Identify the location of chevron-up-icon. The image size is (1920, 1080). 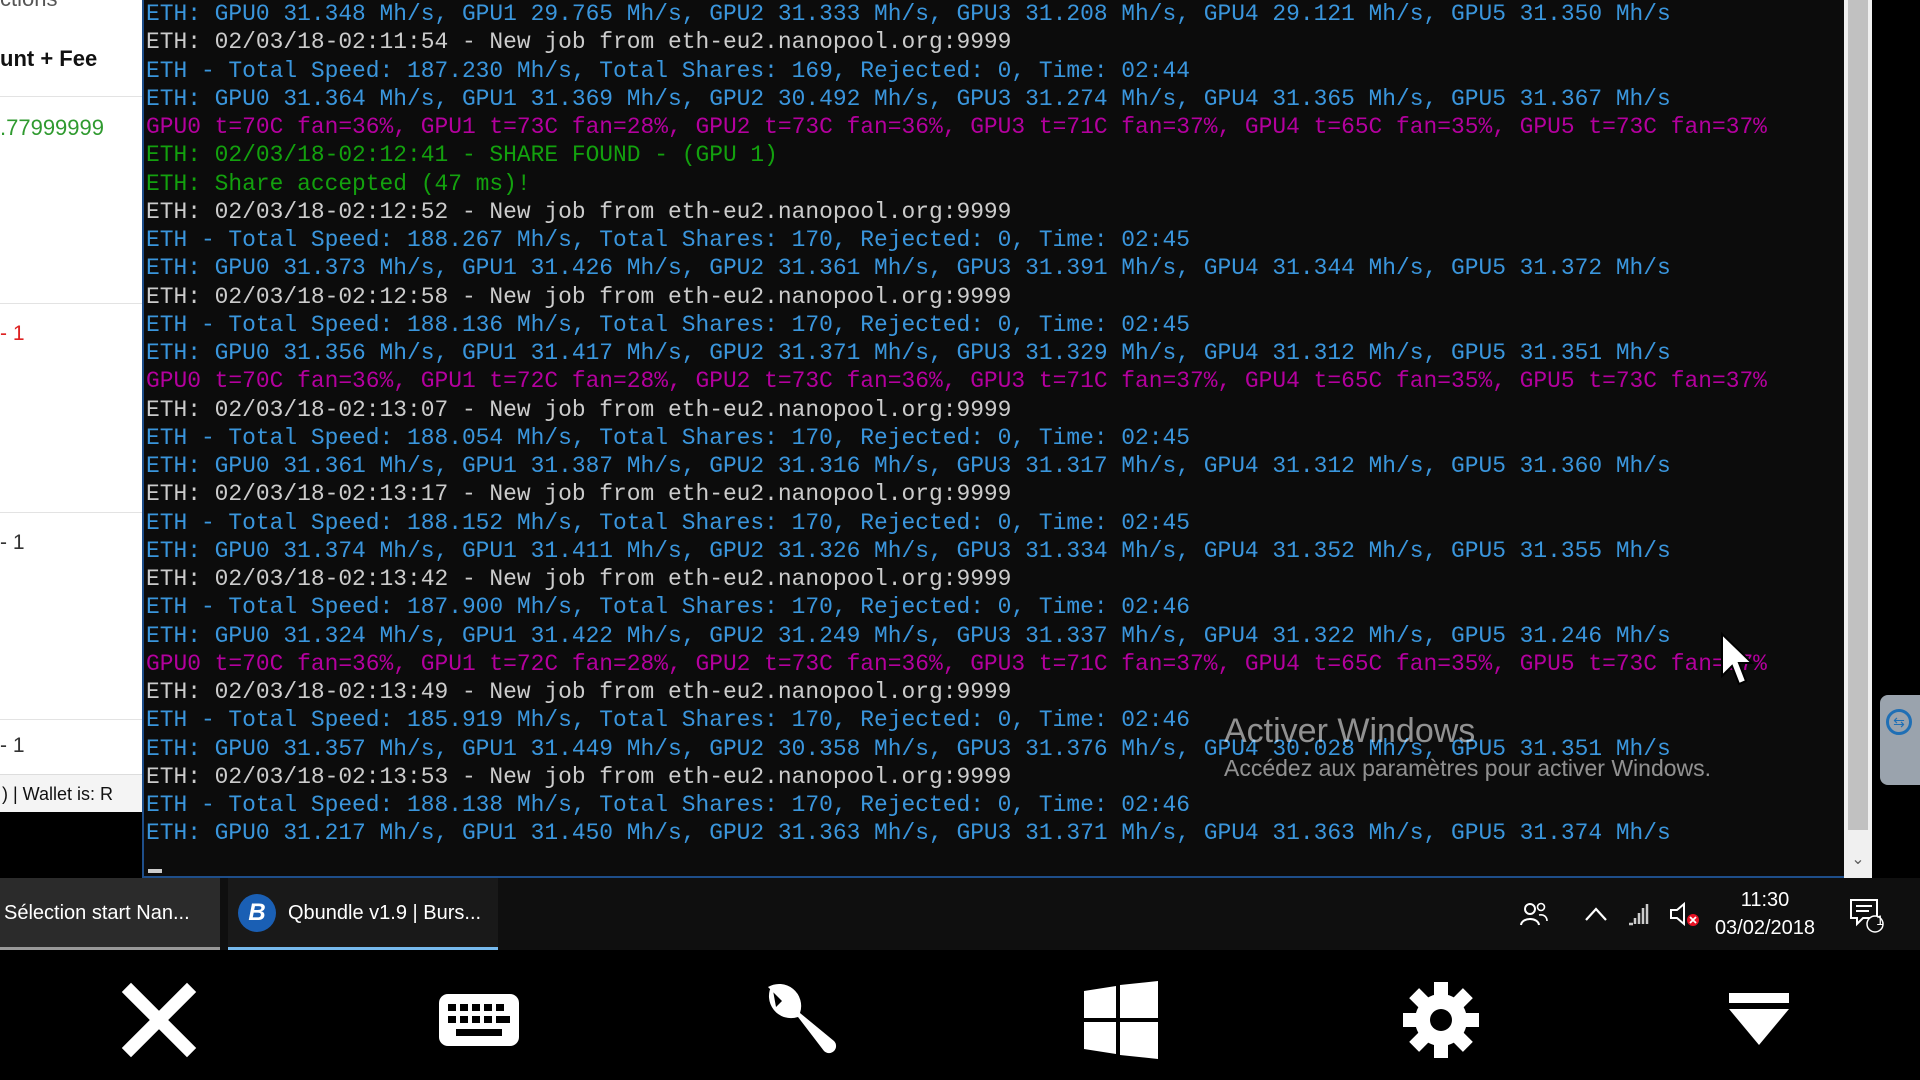
(1596, 914).